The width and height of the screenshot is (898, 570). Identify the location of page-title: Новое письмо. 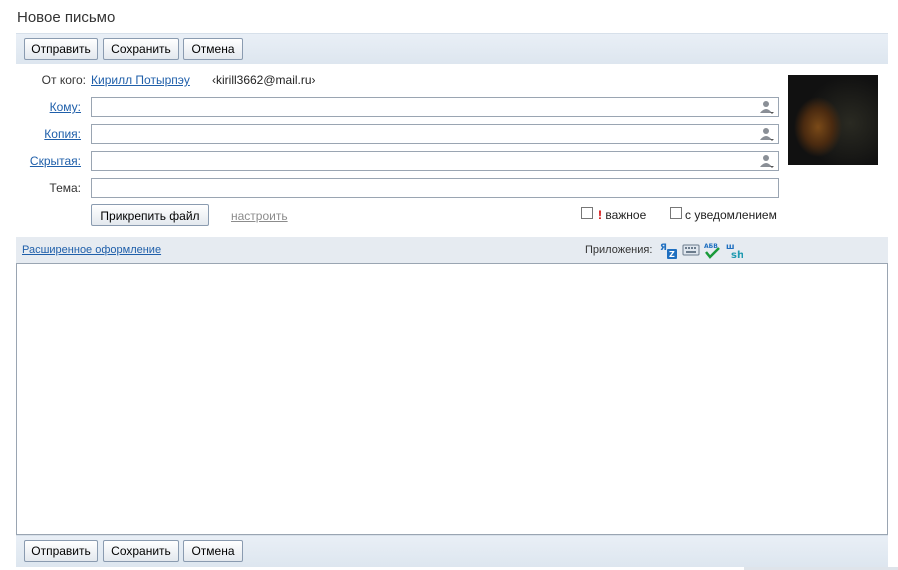
(66, 17).